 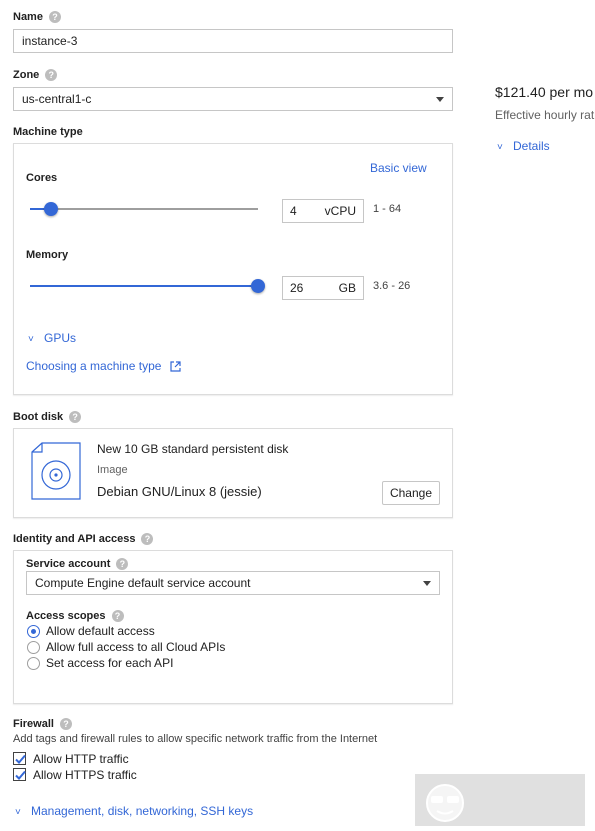 What do you see at coordinates (48, 132) in the screenshot?
I see `machine-type-label: Machine type` at bounding box center [48, 132].